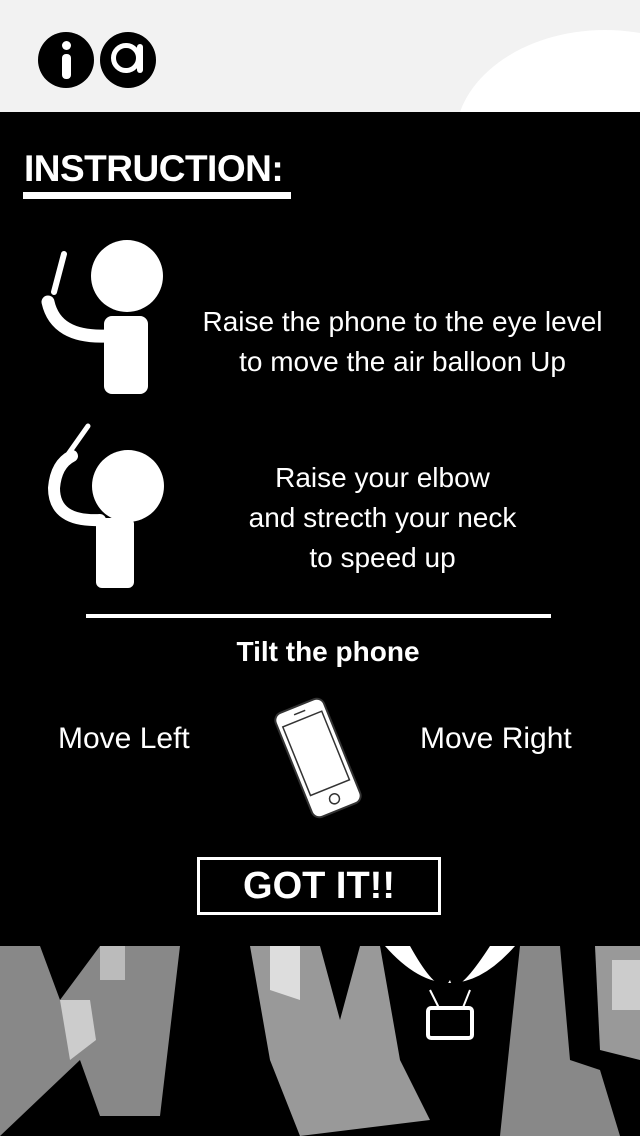 This screenshot has height=1136, width=640. Describe the element at coordinates (318, 758) in the screenshot. I see `tilted-phone-icon` at that location.